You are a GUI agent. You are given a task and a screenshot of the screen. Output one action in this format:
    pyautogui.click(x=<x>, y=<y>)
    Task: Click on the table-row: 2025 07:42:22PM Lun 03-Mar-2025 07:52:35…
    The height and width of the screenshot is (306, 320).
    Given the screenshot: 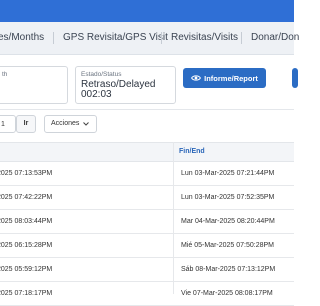 What is the action you would take?
    pyautogui.click(x=147, y=198)
    